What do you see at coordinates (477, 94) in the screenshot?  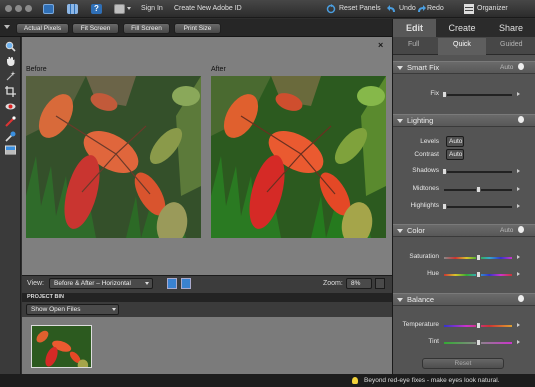 I see `fix-slider` at bounding box center [477, 94].